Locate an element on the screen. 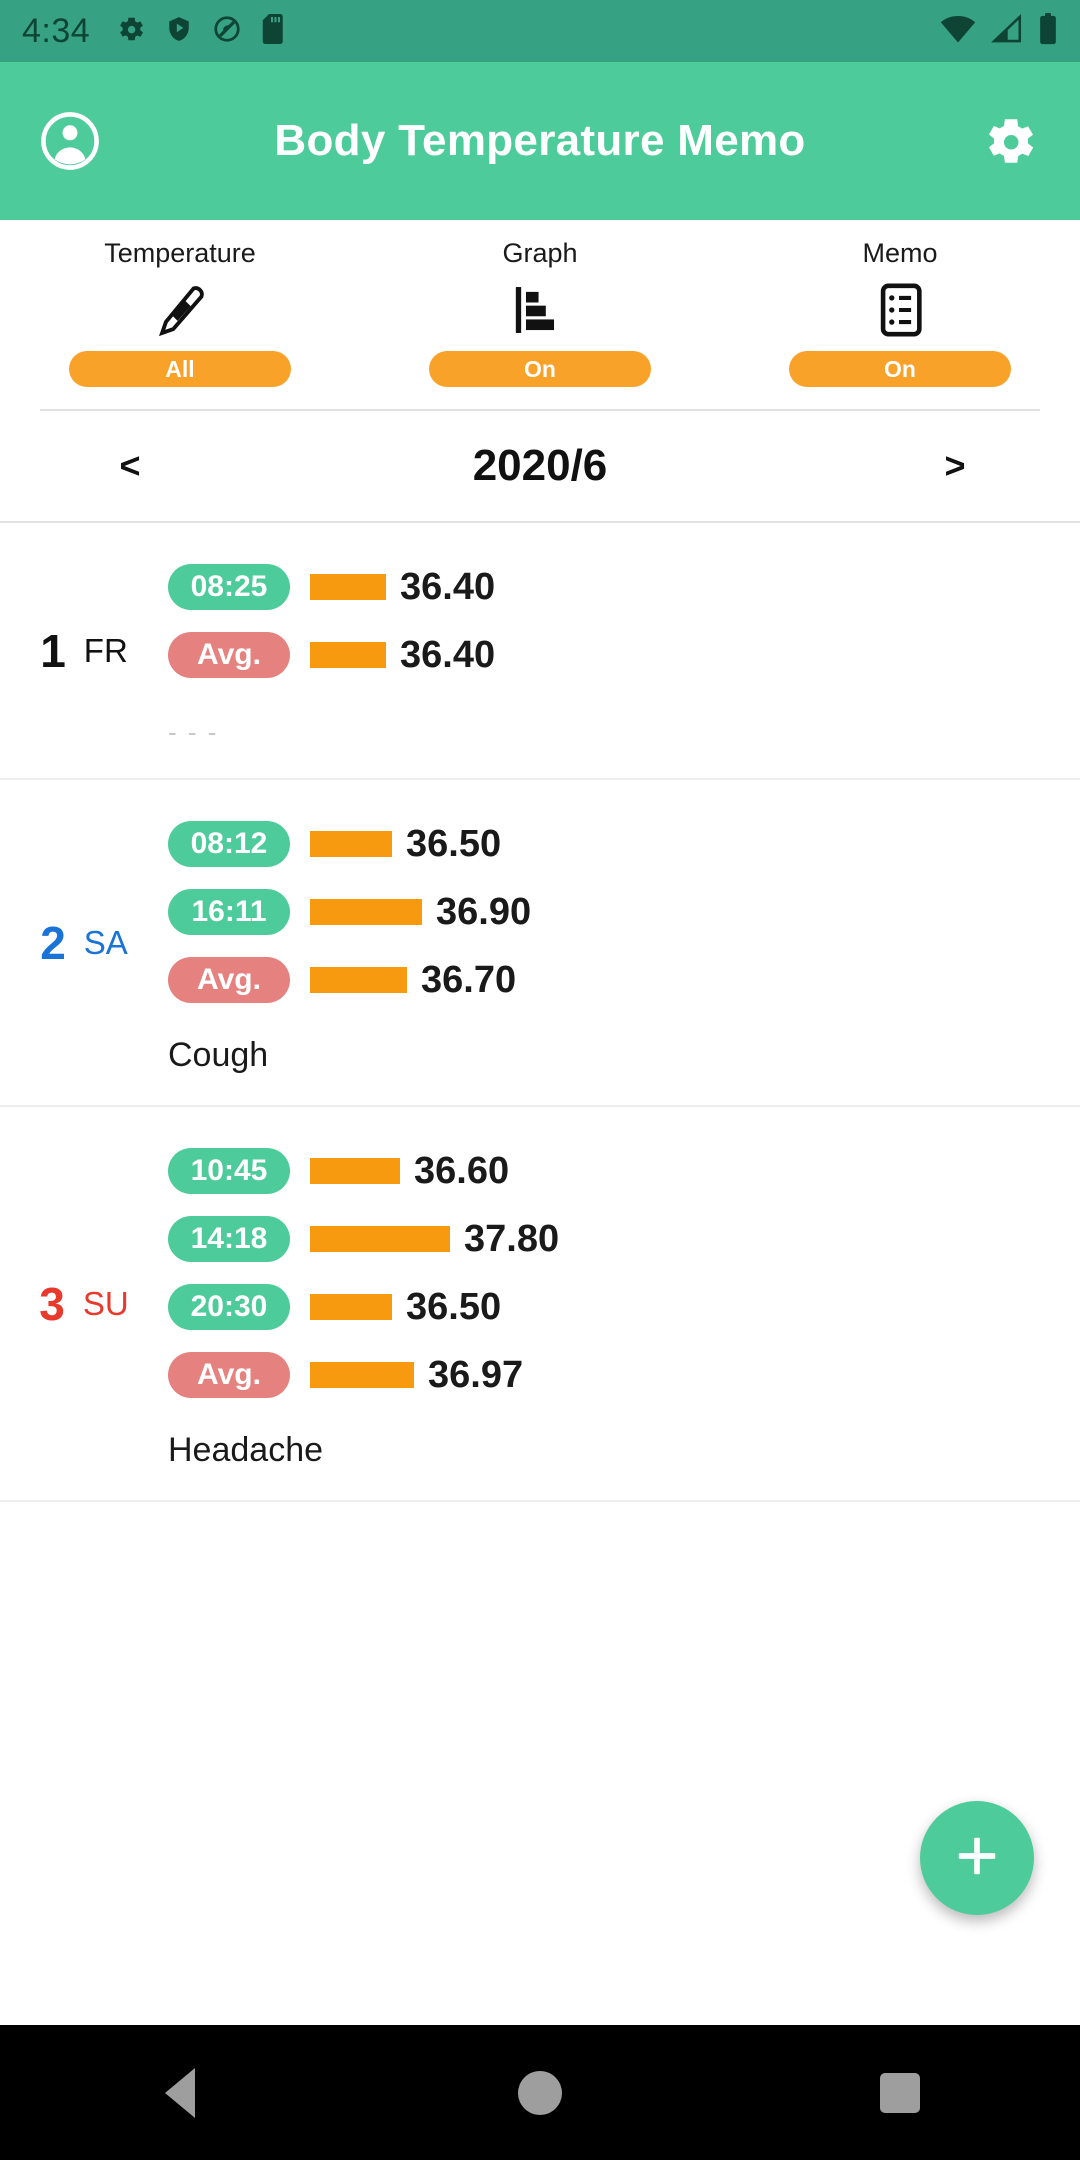 This screenshot has height=2160, width=1080. temperature-value: 37.80 is located at coordinates (512, 1238).